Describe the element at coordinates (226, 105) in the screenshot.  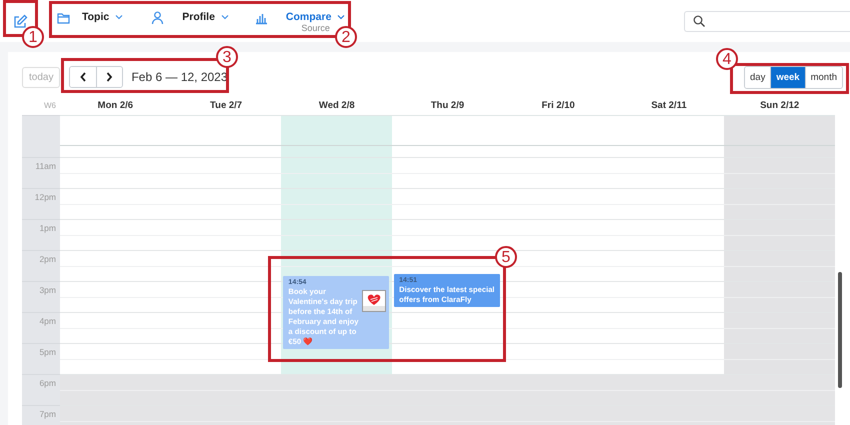
I see `day-header: Tue 2/7` at that location.